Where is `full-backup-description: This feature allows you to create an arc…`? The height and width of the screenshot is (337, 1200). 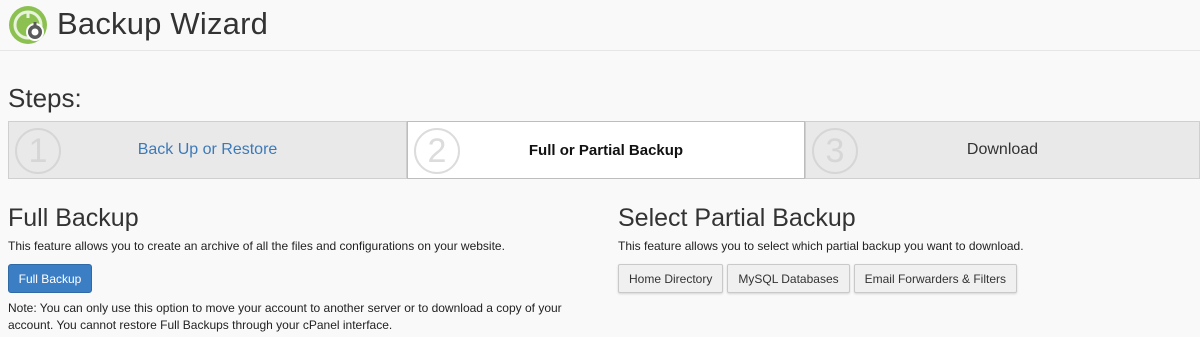
full-backup-description: This feature allows you to create an arc… is located at coordinates (256, 246).